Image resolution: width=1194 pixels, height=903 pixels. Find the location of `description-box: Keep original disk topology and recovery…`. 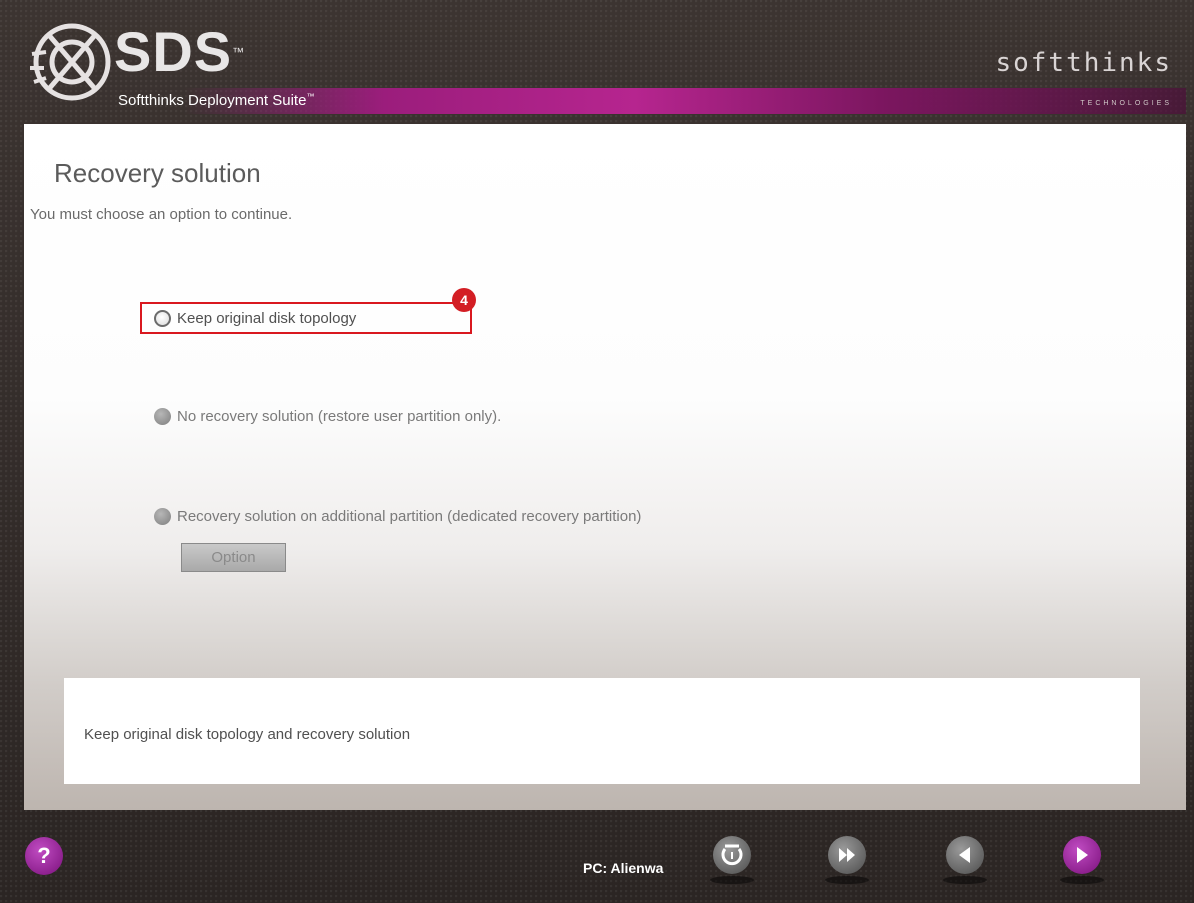

description-box: Keep original disk topology and recovery… is located at coordinates (602, 731).